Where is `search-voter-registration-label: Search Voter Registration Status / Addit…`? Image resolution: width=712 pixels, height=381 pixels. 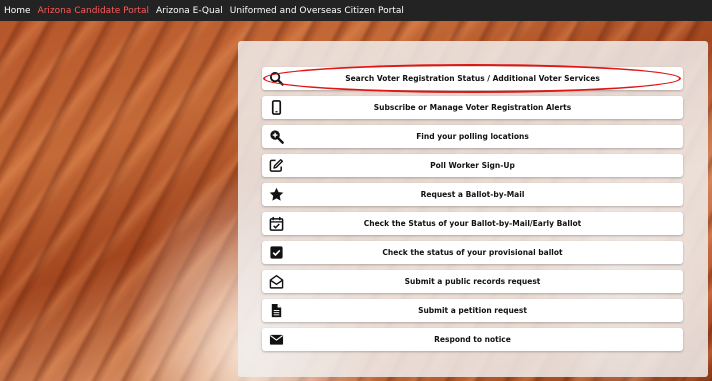 search-voter-registration-label: Search Voter Registration Status / Addit… is located at coordinates (472, 78).